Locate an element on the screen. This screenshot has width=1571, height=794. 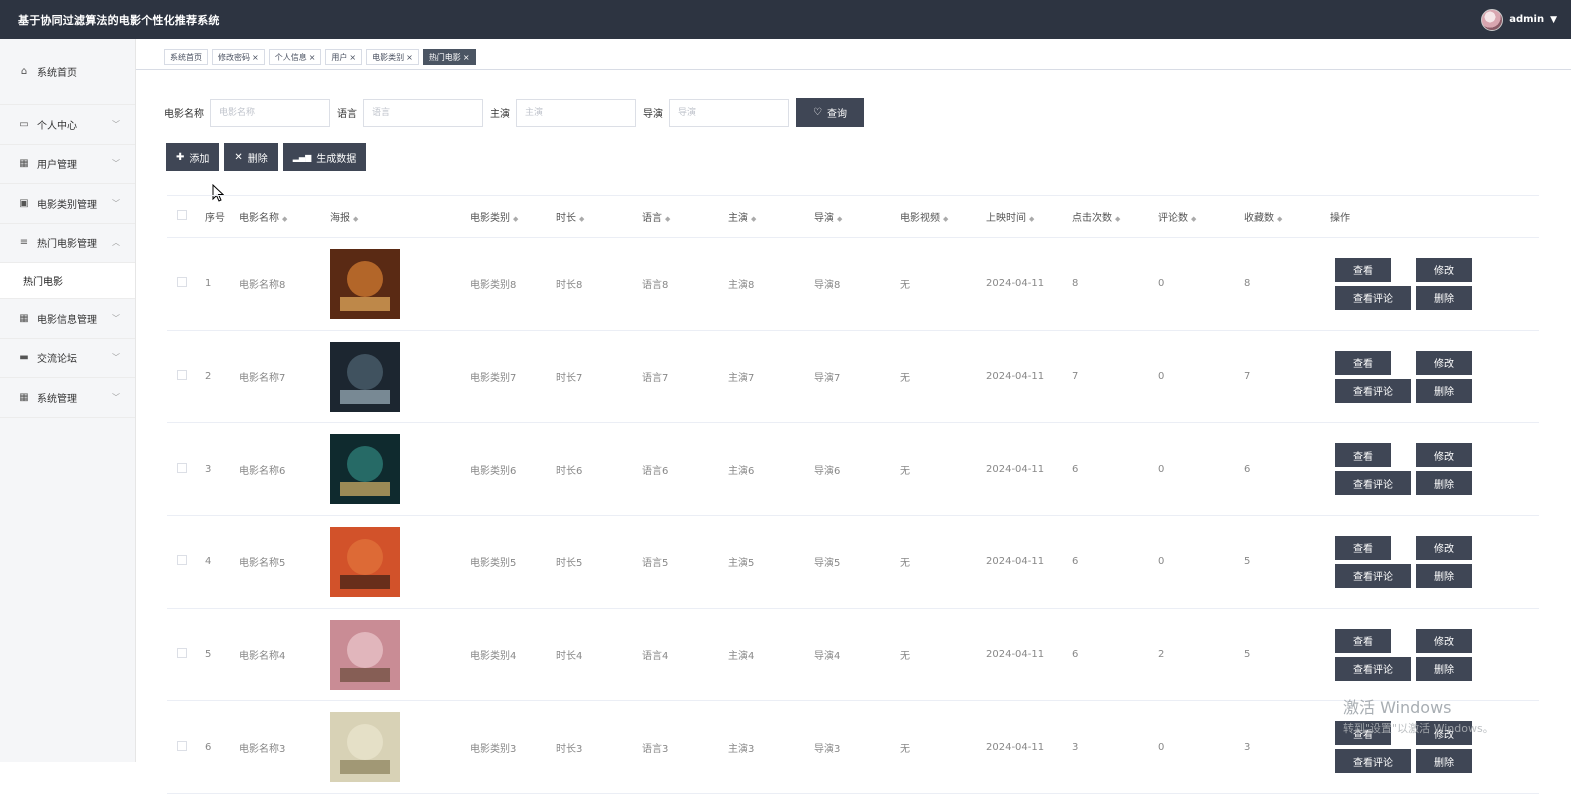
avatar is located at coordinates (1492, 19).